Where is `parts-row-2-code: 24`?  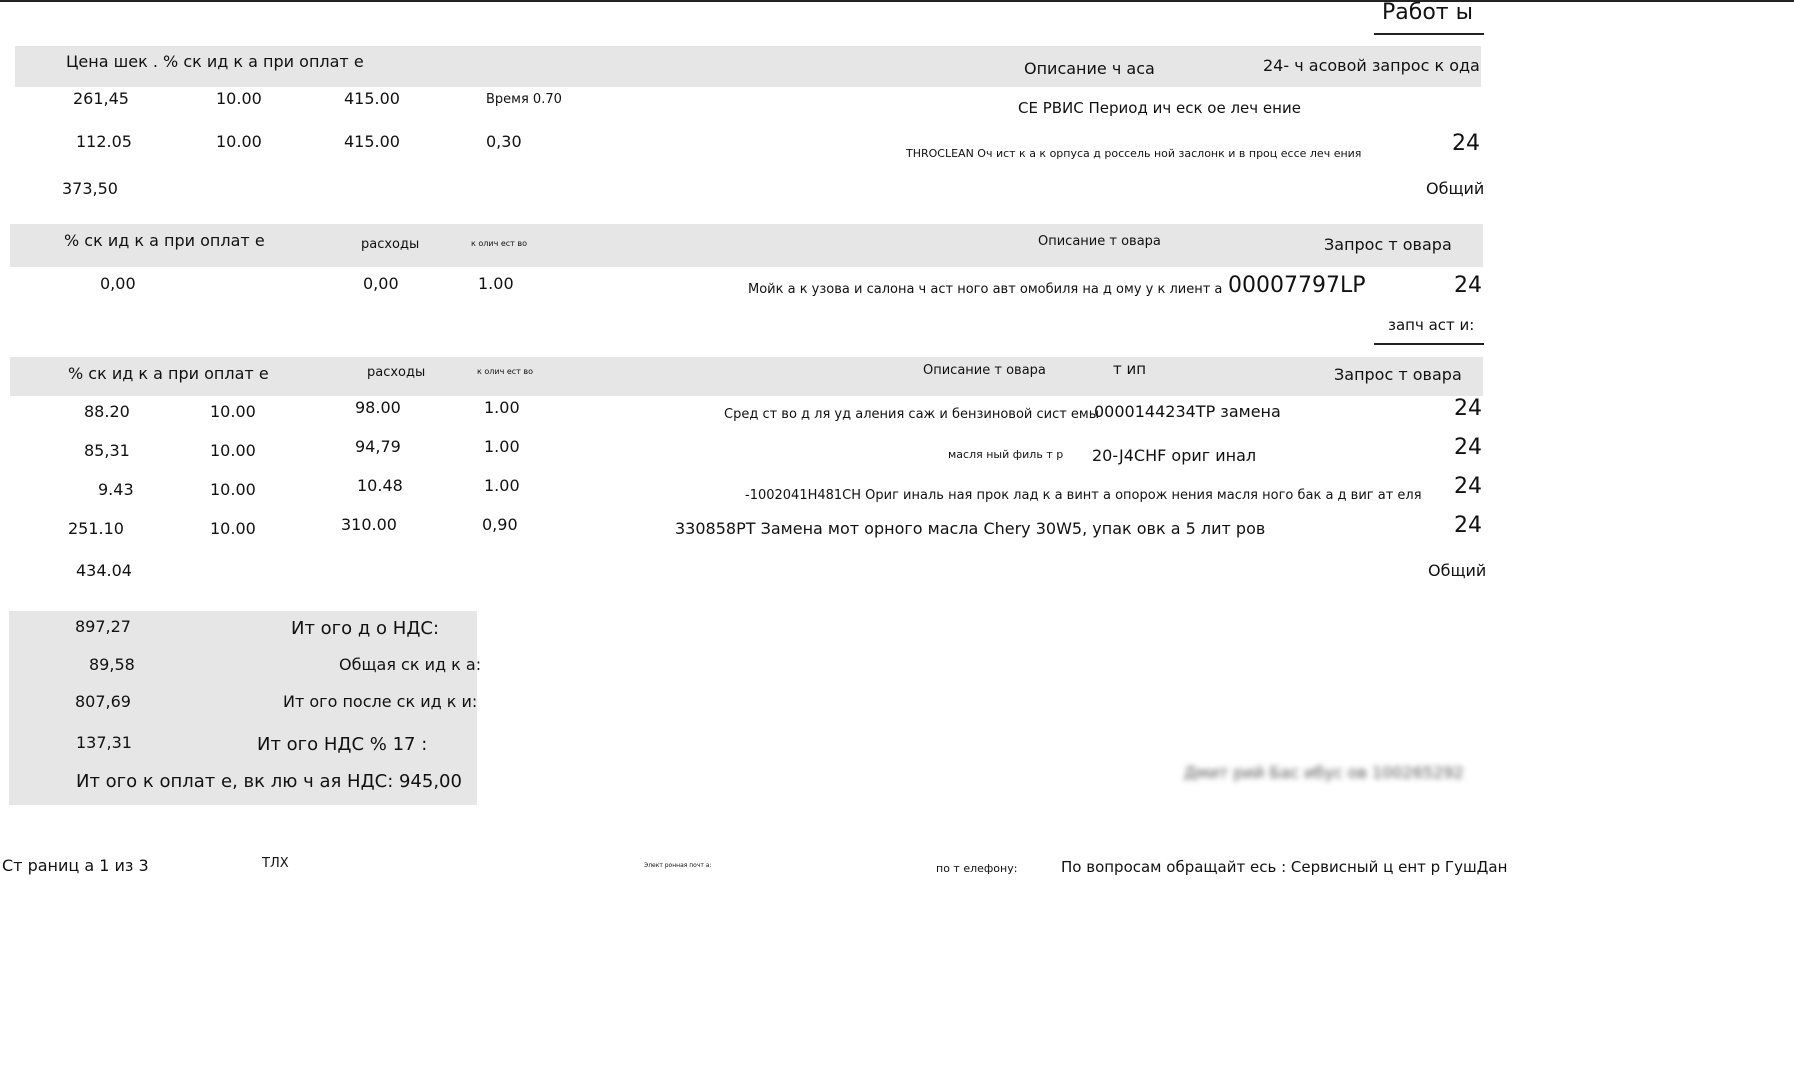
parts-row-2-code: 24 is located at coordinates (1468, 447).